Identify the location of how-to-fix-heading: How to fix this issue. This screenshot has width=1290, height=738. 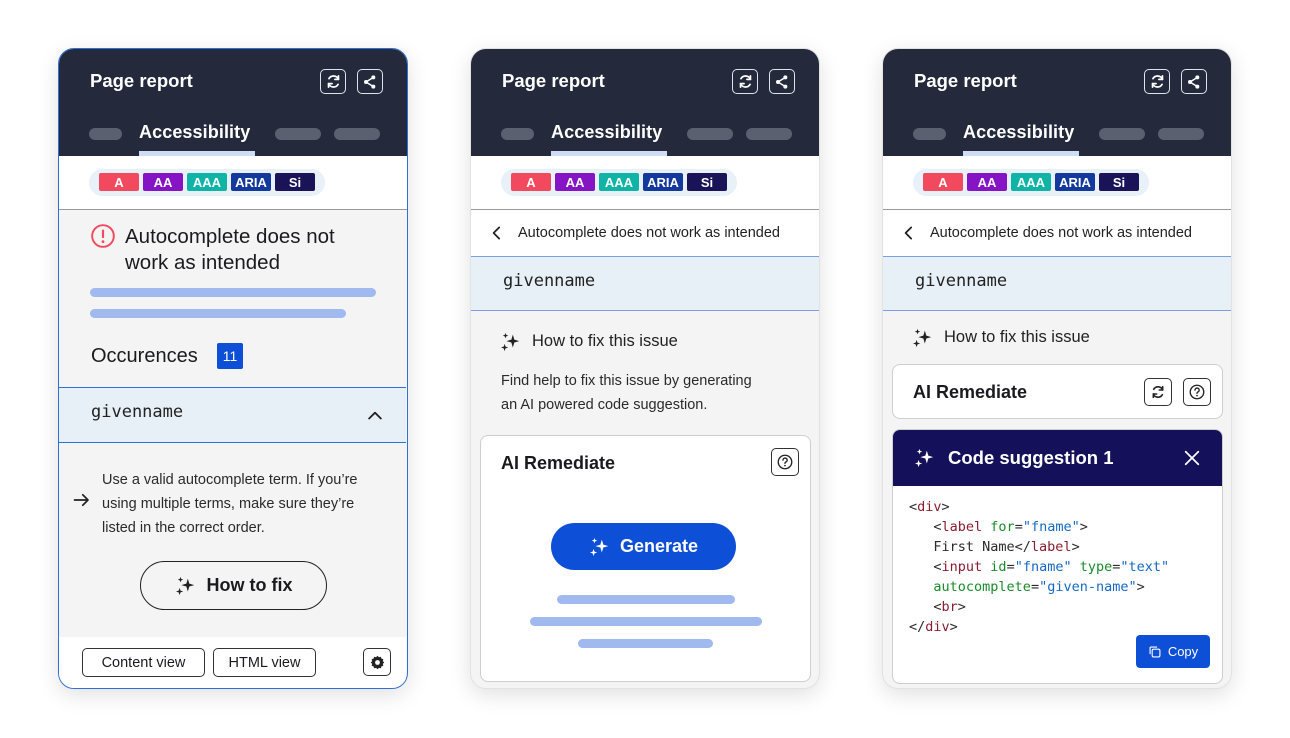
(1017, 337).